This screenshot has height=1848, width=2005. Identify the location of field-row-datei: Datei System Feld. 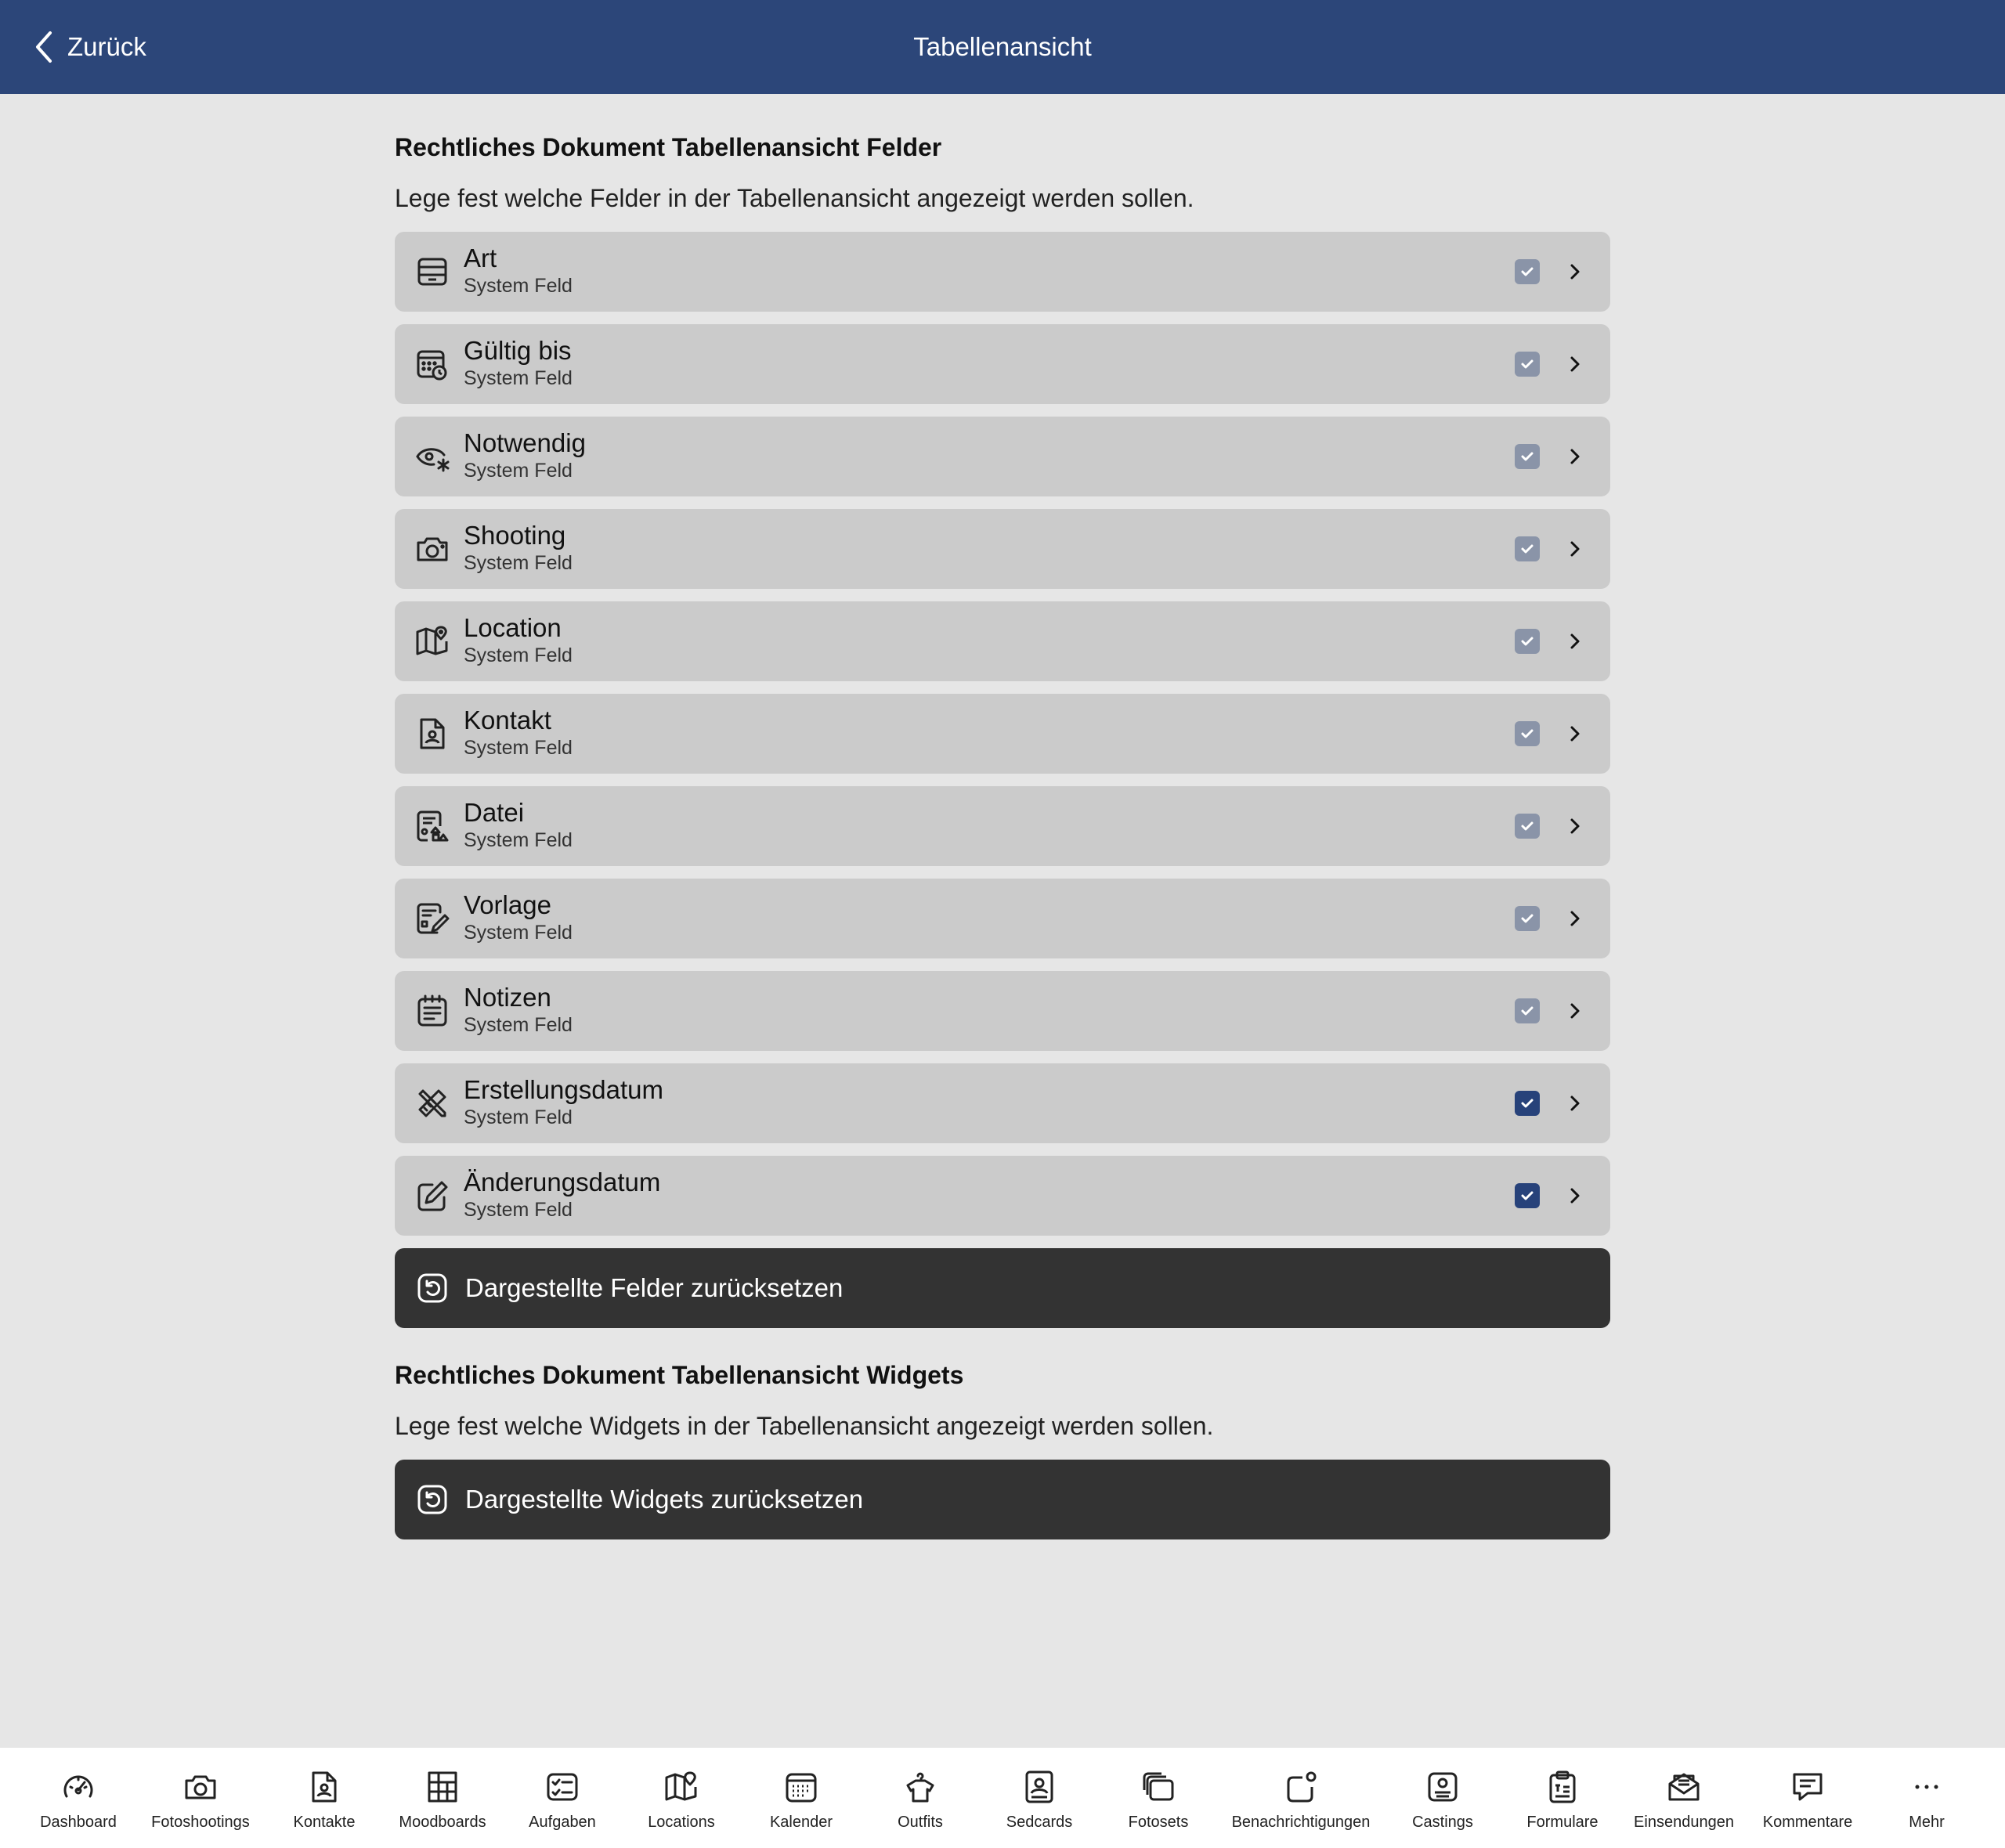
(1002, 826).